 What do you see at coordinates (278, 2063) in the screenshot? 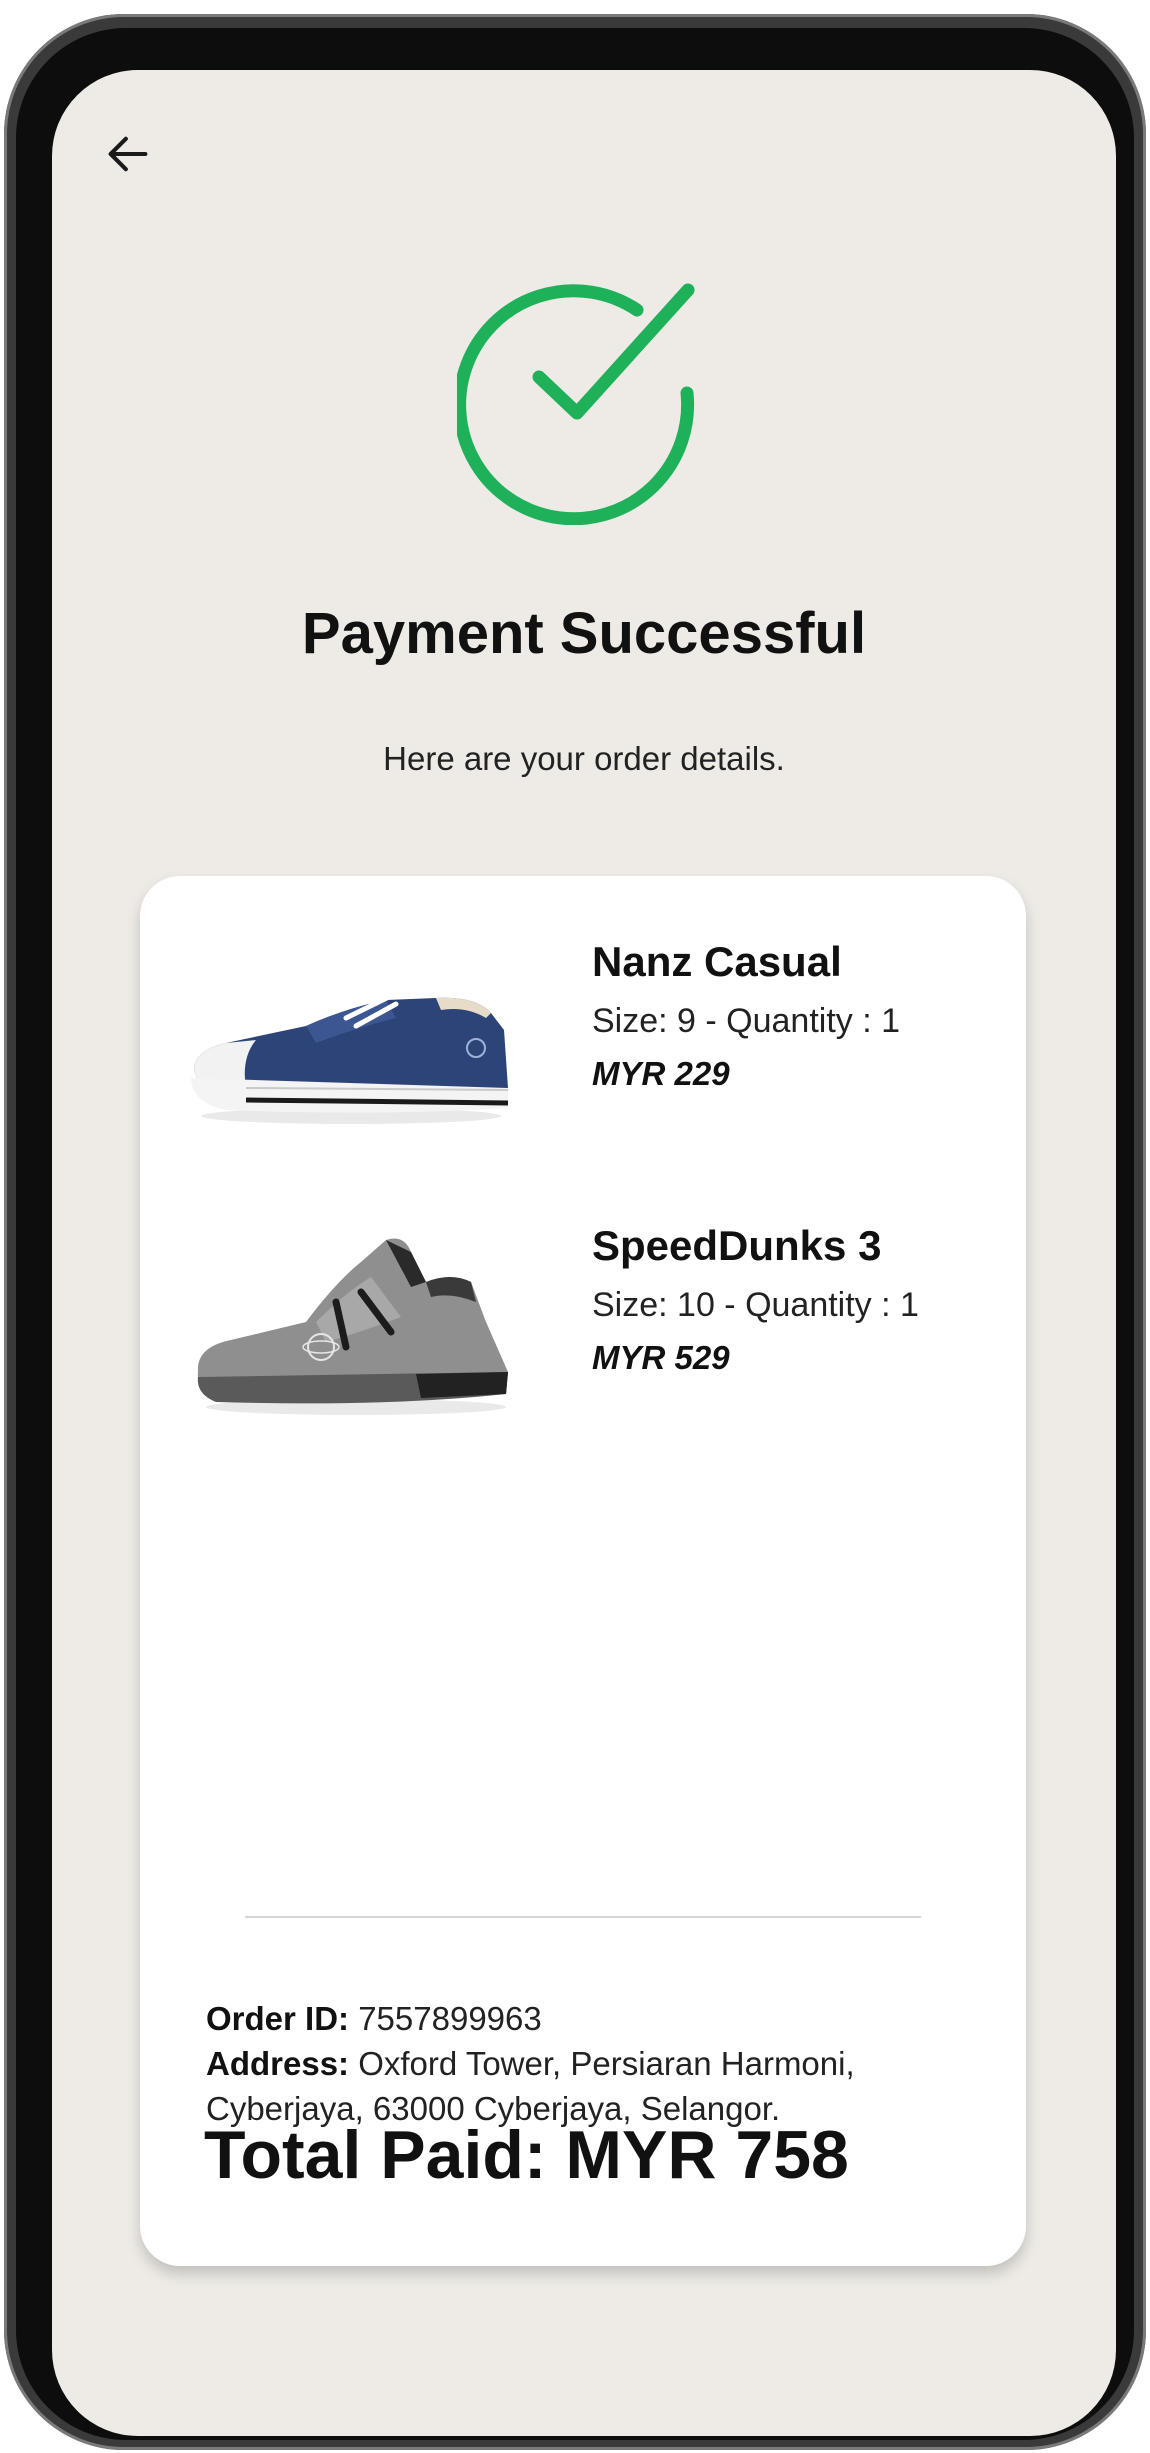
I see `address-label: Address:` at bounding box center [278, 2063].